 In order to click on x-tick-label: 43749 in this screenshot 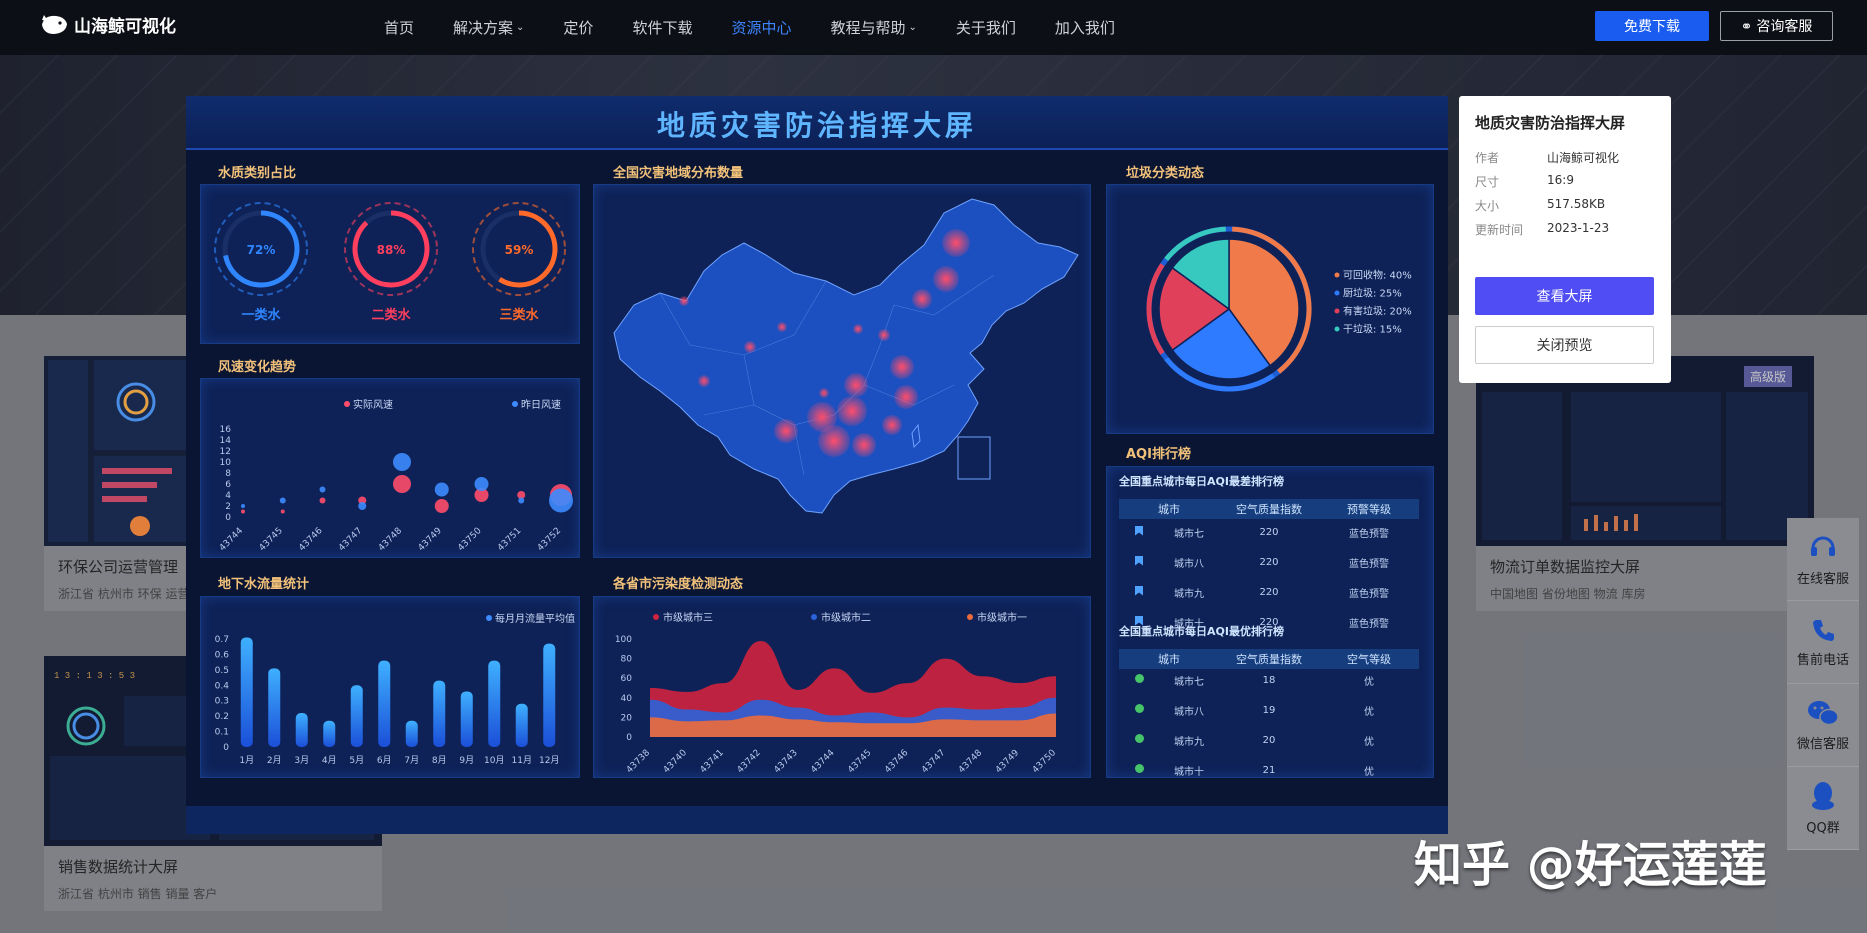, I will do `click(431, 540)`.